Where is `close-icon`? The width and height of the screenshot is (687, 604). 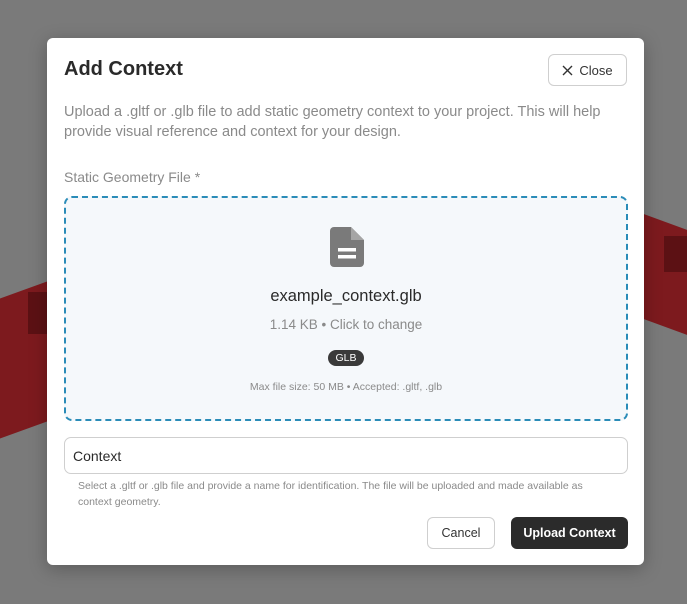
close-icon is located at coordinates (567, 70).